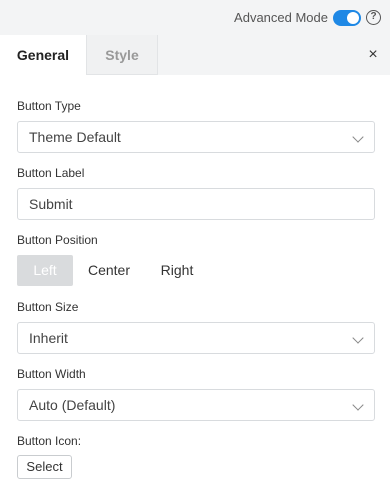 The width and height of the screenshot is (390, 488). I want to click on button-size-label: Button Size, so click(48, 307).